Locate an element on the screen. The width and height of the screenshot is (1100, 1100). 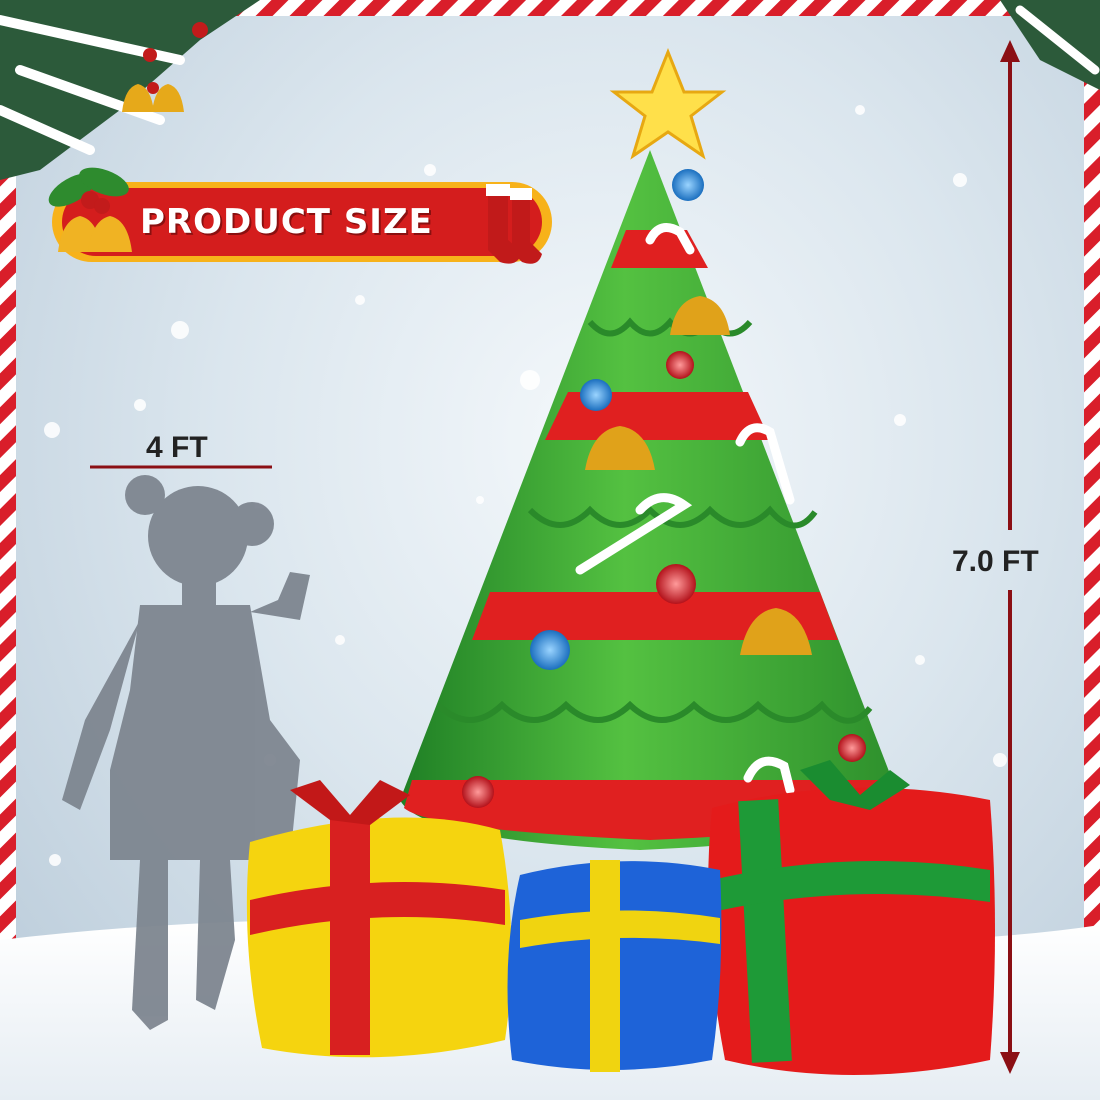
product-size-label: PRODUCT SIZE is located at coordinates (286, 222).